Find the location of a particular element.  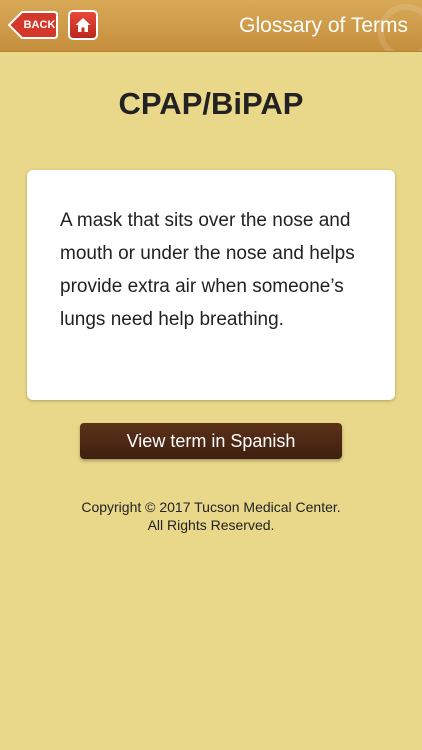

home-icon is located at coordinates (83, 25).